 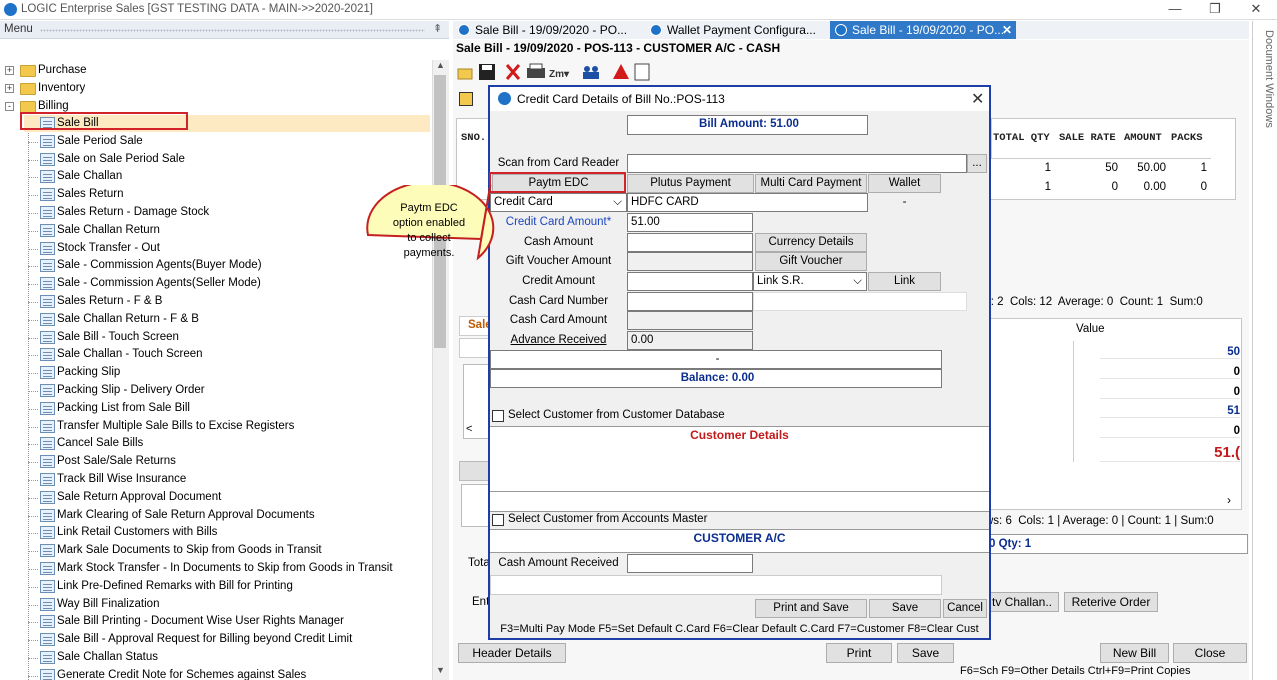 What do you see at coordinates (811, 183) in the screenshot?
I see `multi-card-payment-button: Multi Card Payment` at bounding box center [811, 183].